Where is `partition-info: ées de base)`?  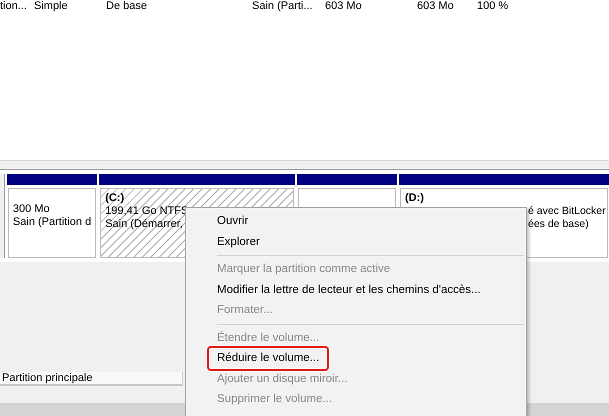
partition-info: ées de base) is located at coordinates (558, 224).